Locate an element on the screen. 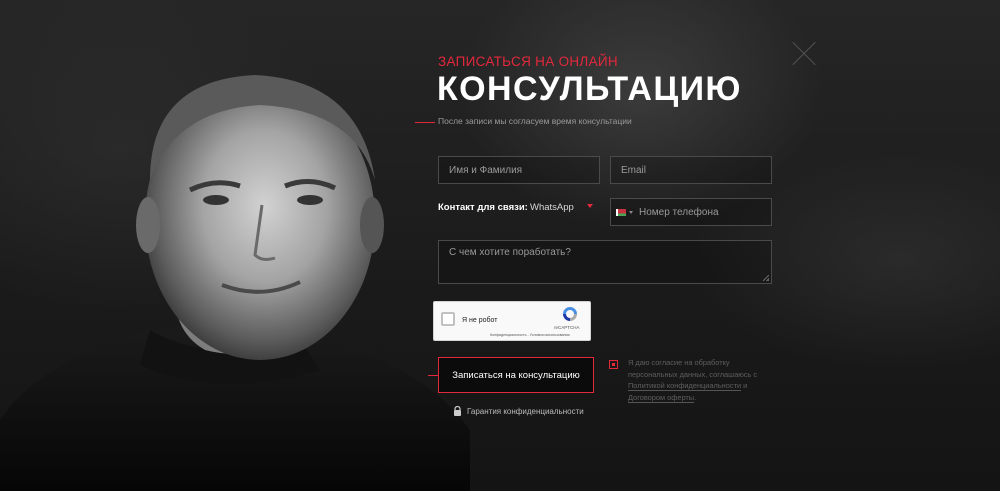 This screenshot has width=1000, height=491. subheading: ЗАПИСАТЬСЯ НА ОНЛАЙН is located at coordinates (528, 61).